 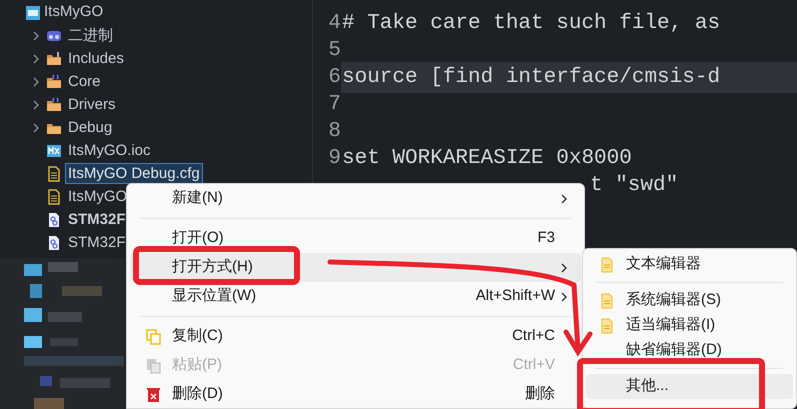 I want to click on tree-item: Includes, so click(x=96, y=58).